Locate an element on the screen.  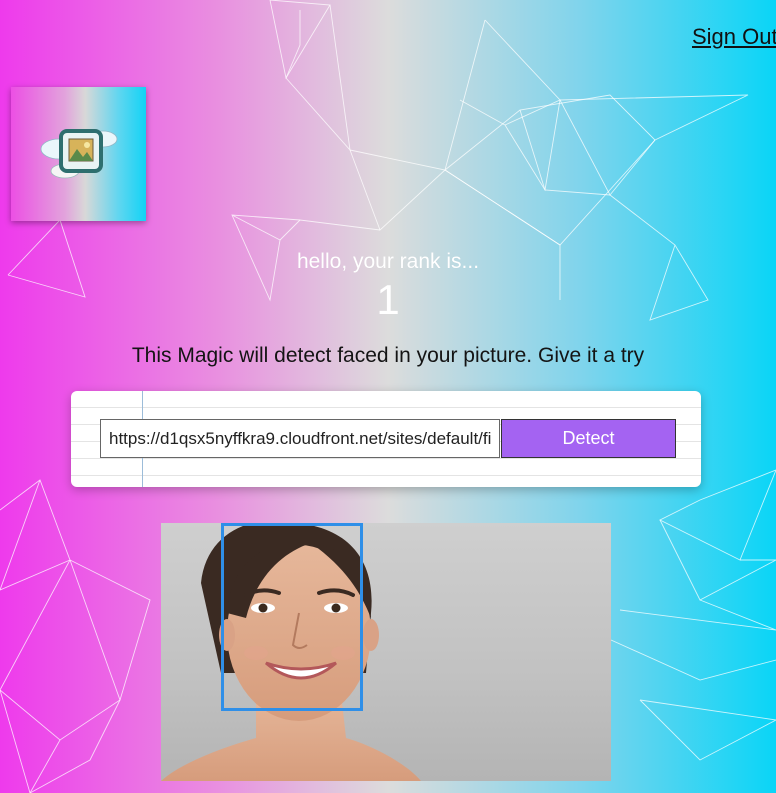
image-link-form: Detect is located at coordinates (386, 439).